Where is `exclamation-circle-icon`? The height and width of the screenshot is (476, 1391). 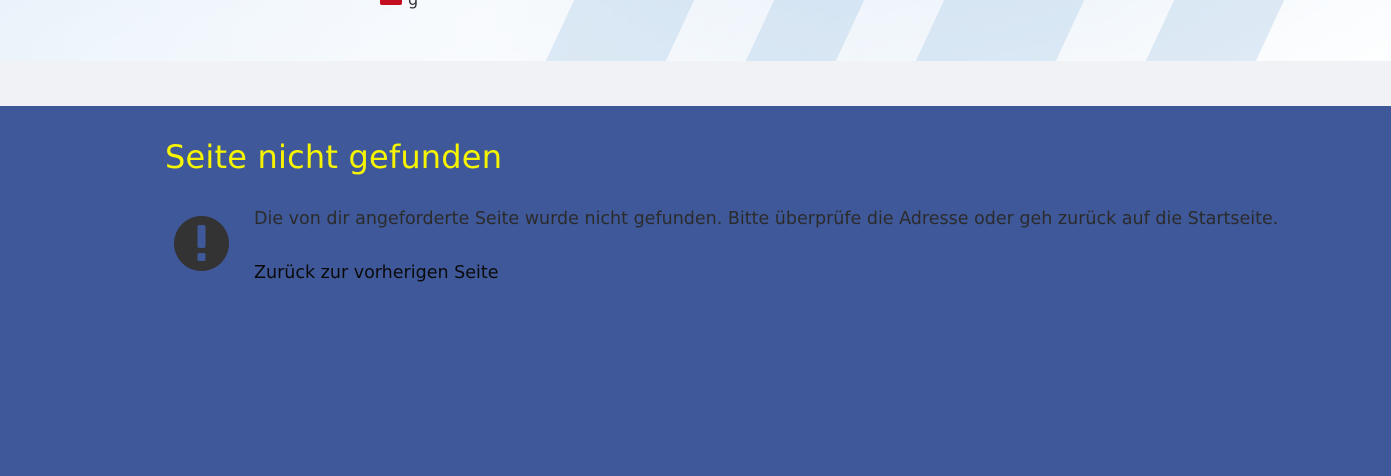
exclamation-circle-icon is located at coordinates (201, 243).